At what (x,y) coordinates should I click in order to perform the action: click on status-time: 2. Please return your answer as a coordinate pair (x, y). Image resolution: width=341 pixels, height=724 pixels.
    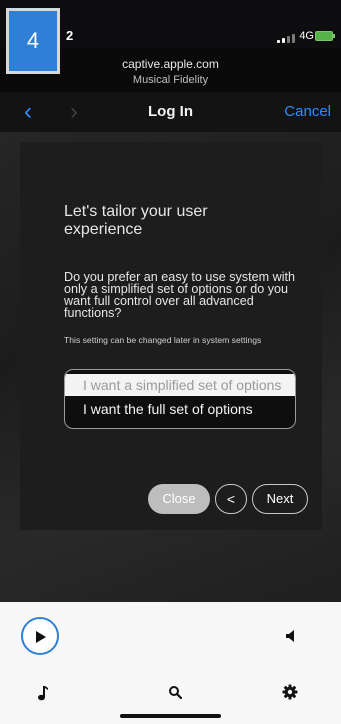
    Looking at the image, I should click on (70, 35).